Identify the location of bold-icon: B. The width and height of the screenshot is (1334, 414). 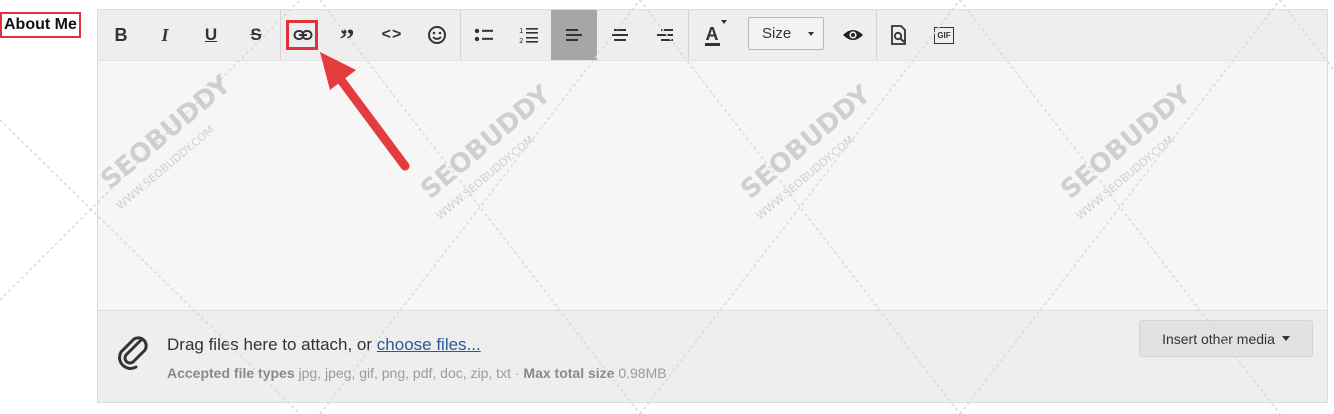
(121, 34).